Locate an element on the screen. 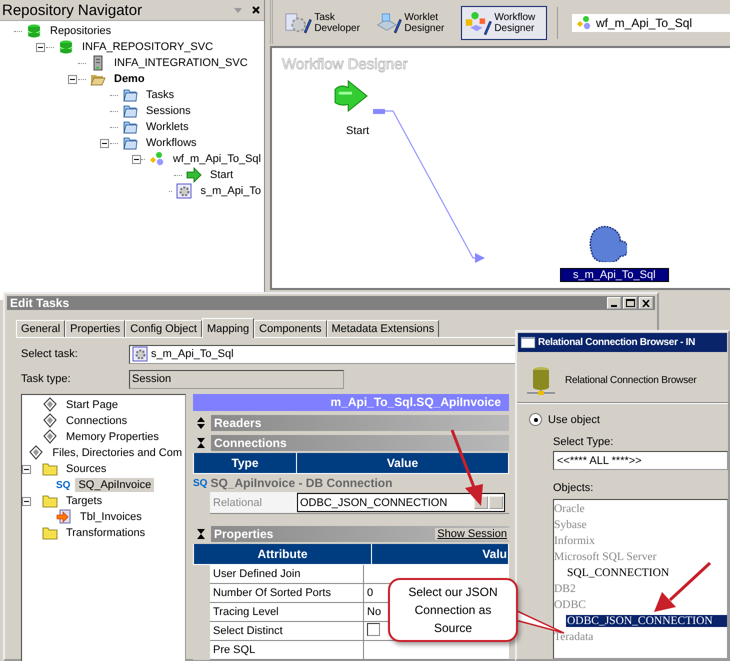 The width and height of the screenshot is (730, 661). tree-item: Worklets is located at coordinates (167, 127).